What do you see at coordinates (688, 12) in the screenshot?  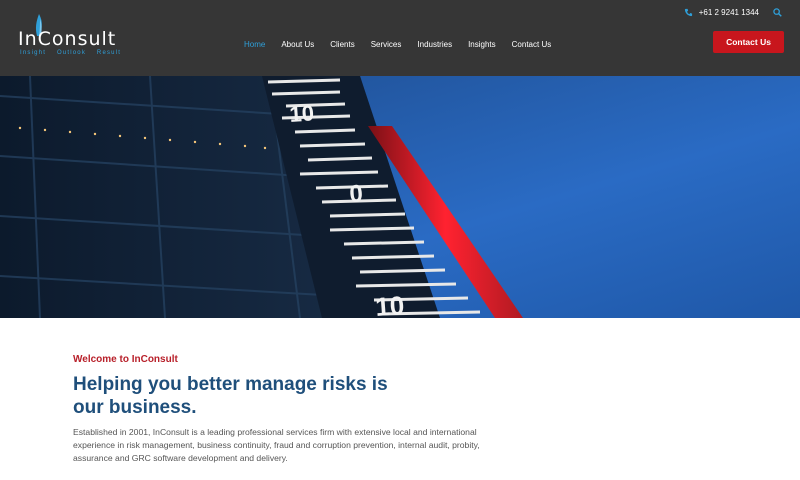 I see `phone-icon` at bounding box center [688, 12].